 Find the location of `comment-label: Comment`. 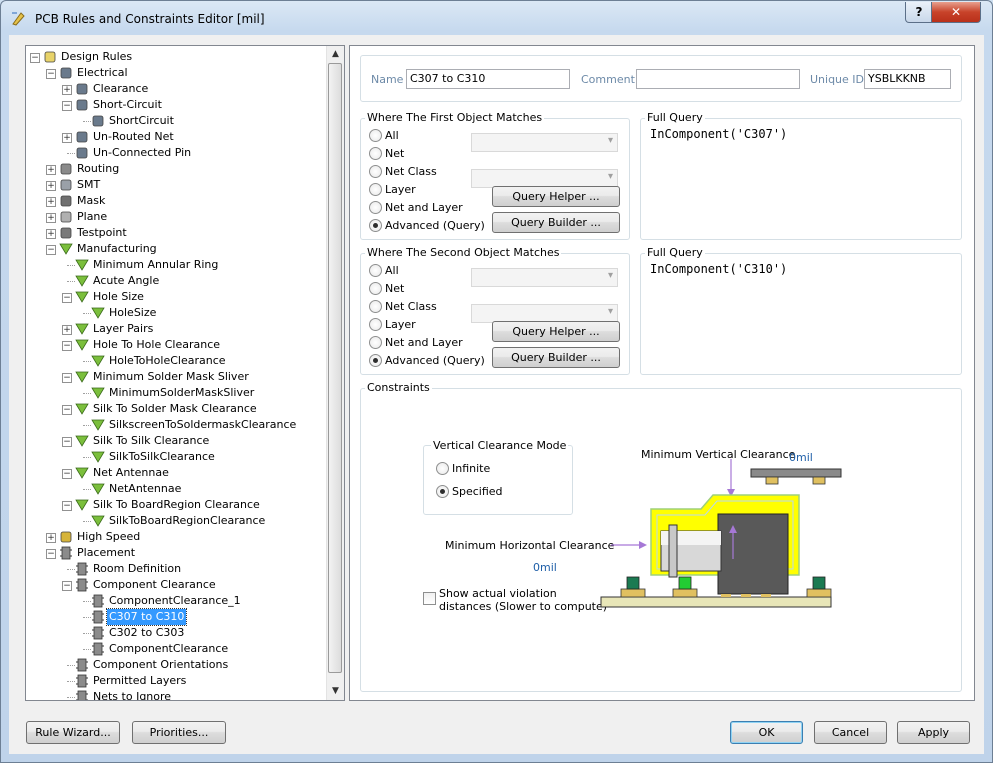

comment-label: Comment is located at coordinates (608, 79).